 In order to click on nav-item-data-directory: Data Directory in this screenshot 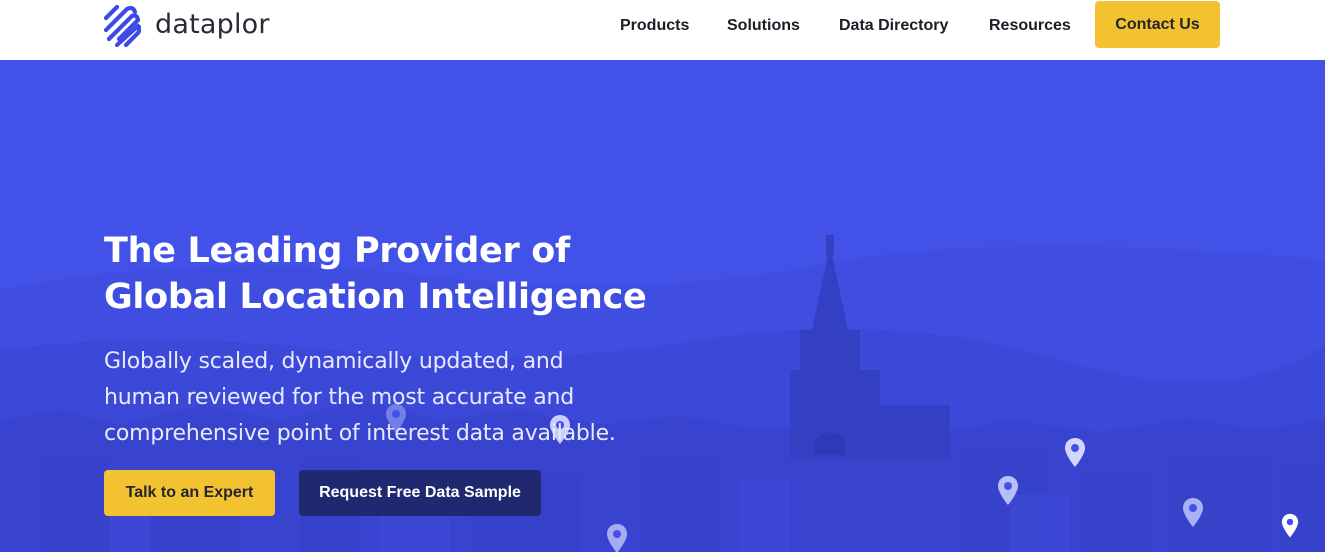, I will do `click(893, 26)`.